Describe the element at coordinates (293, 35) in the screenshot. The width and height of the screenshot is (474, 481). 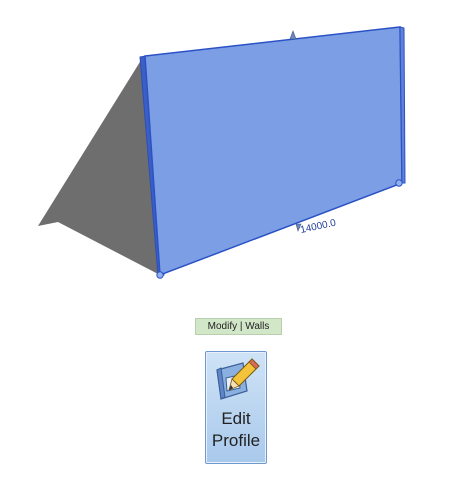
I see `top-shape-handle-icon` at that location.